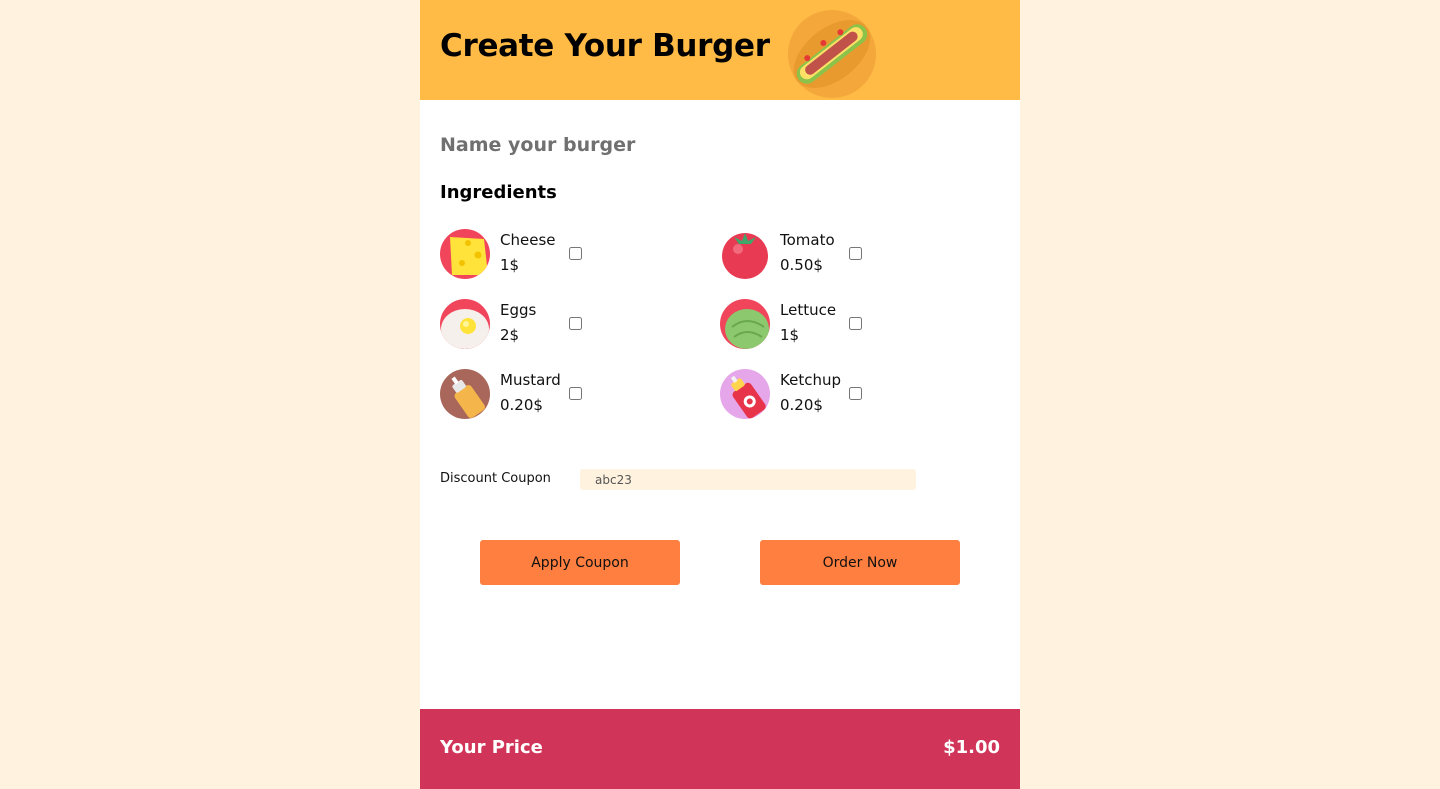  What do you see at coordinates (575, 253) in the screenshot?
I see `cheese-checkbox` at bounding box center [575, 253].